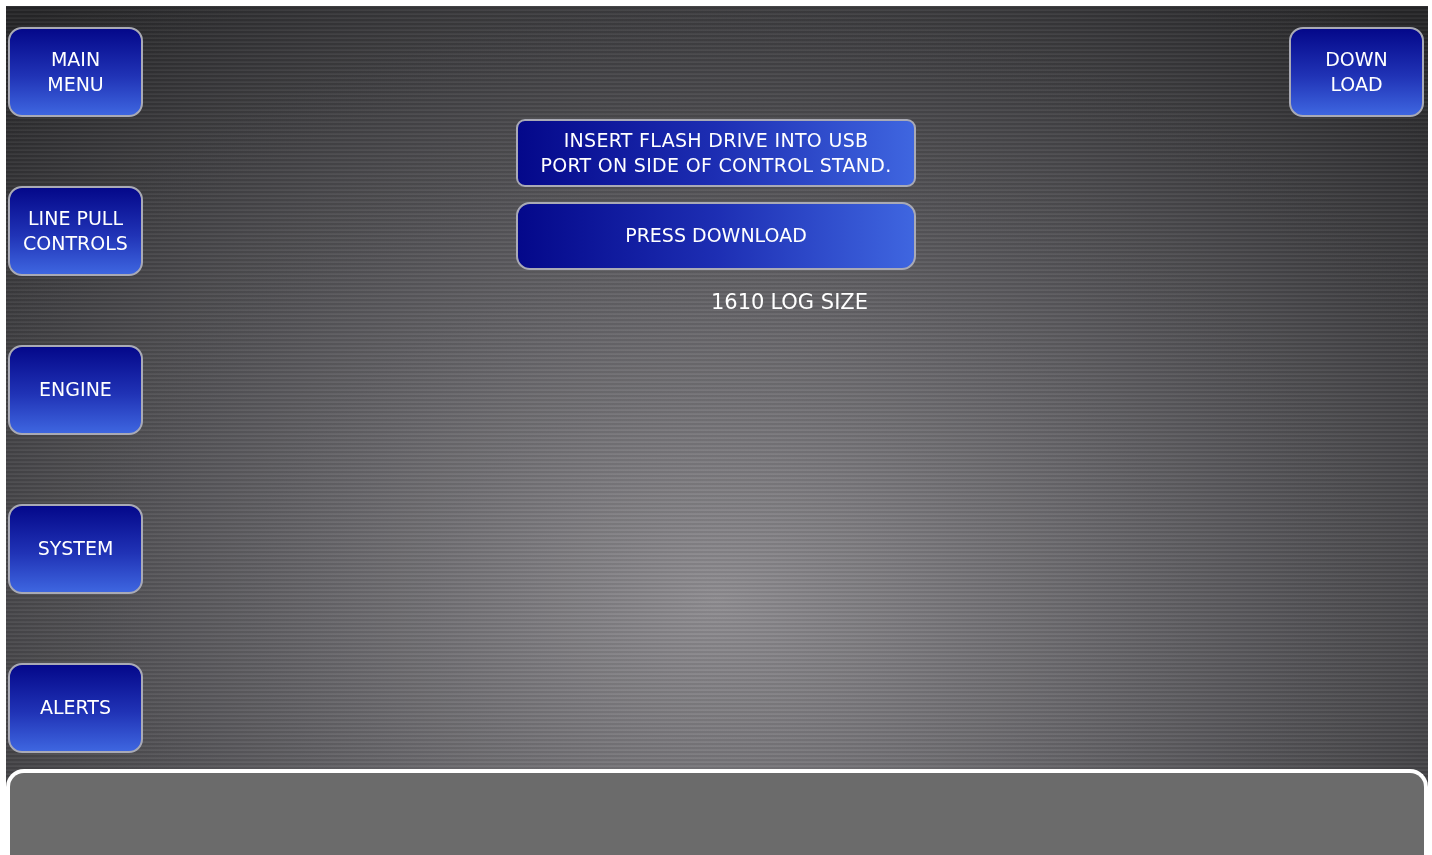  What do you see at coordinates (737, 302) in the screenshot?
I see `log-size-value: 1610` at bounding box center [737, 302].